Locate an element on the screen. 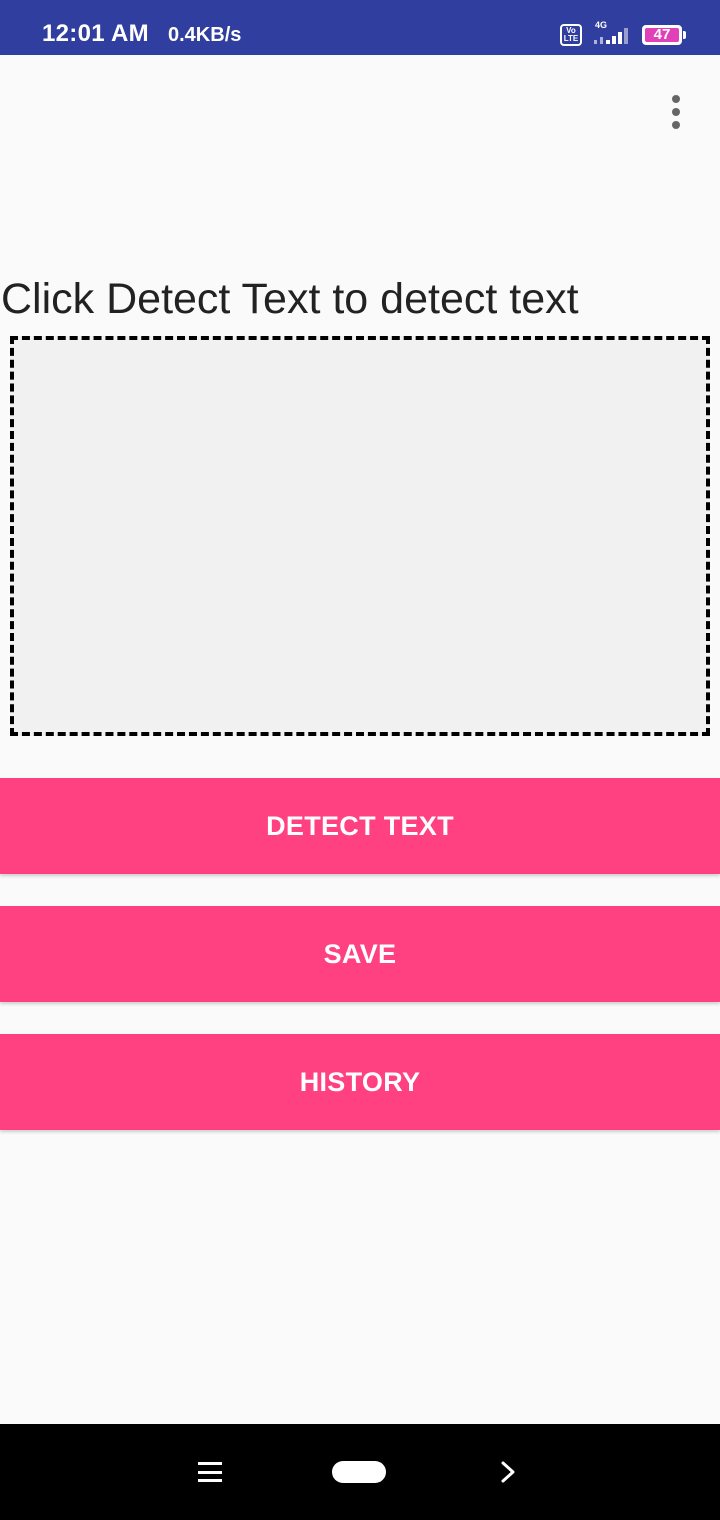 This screenshot has width=720, height=1520. battery-level: 47 is located at coordinates (662, 34).